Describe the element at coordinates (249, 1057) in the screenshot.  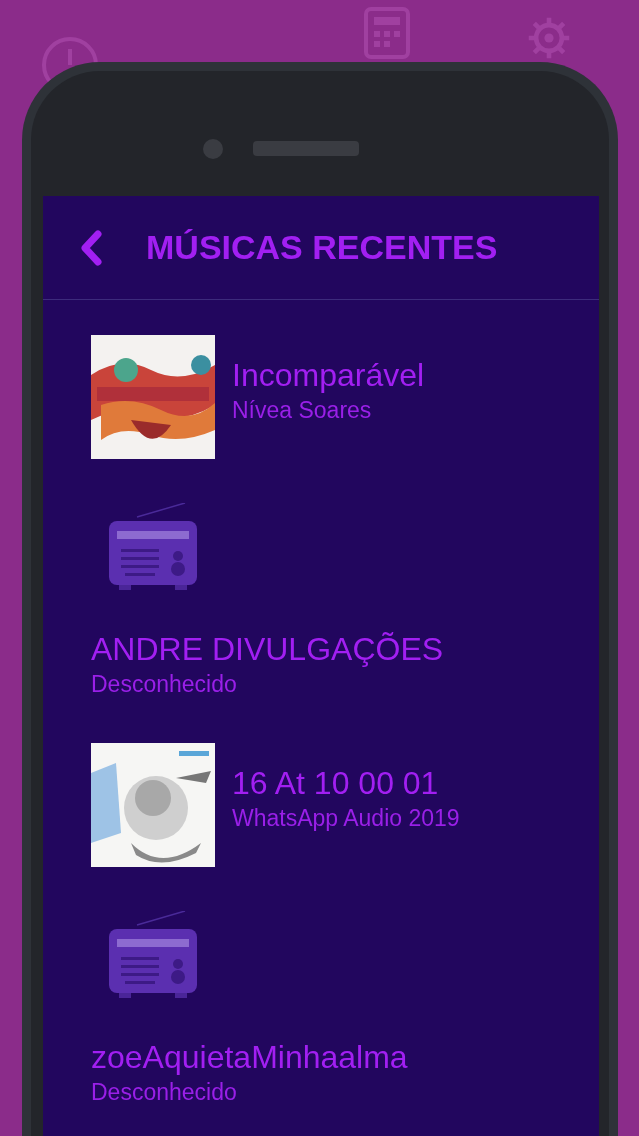
I see `track-title: zoeAquietaMinhaalma` at that location.